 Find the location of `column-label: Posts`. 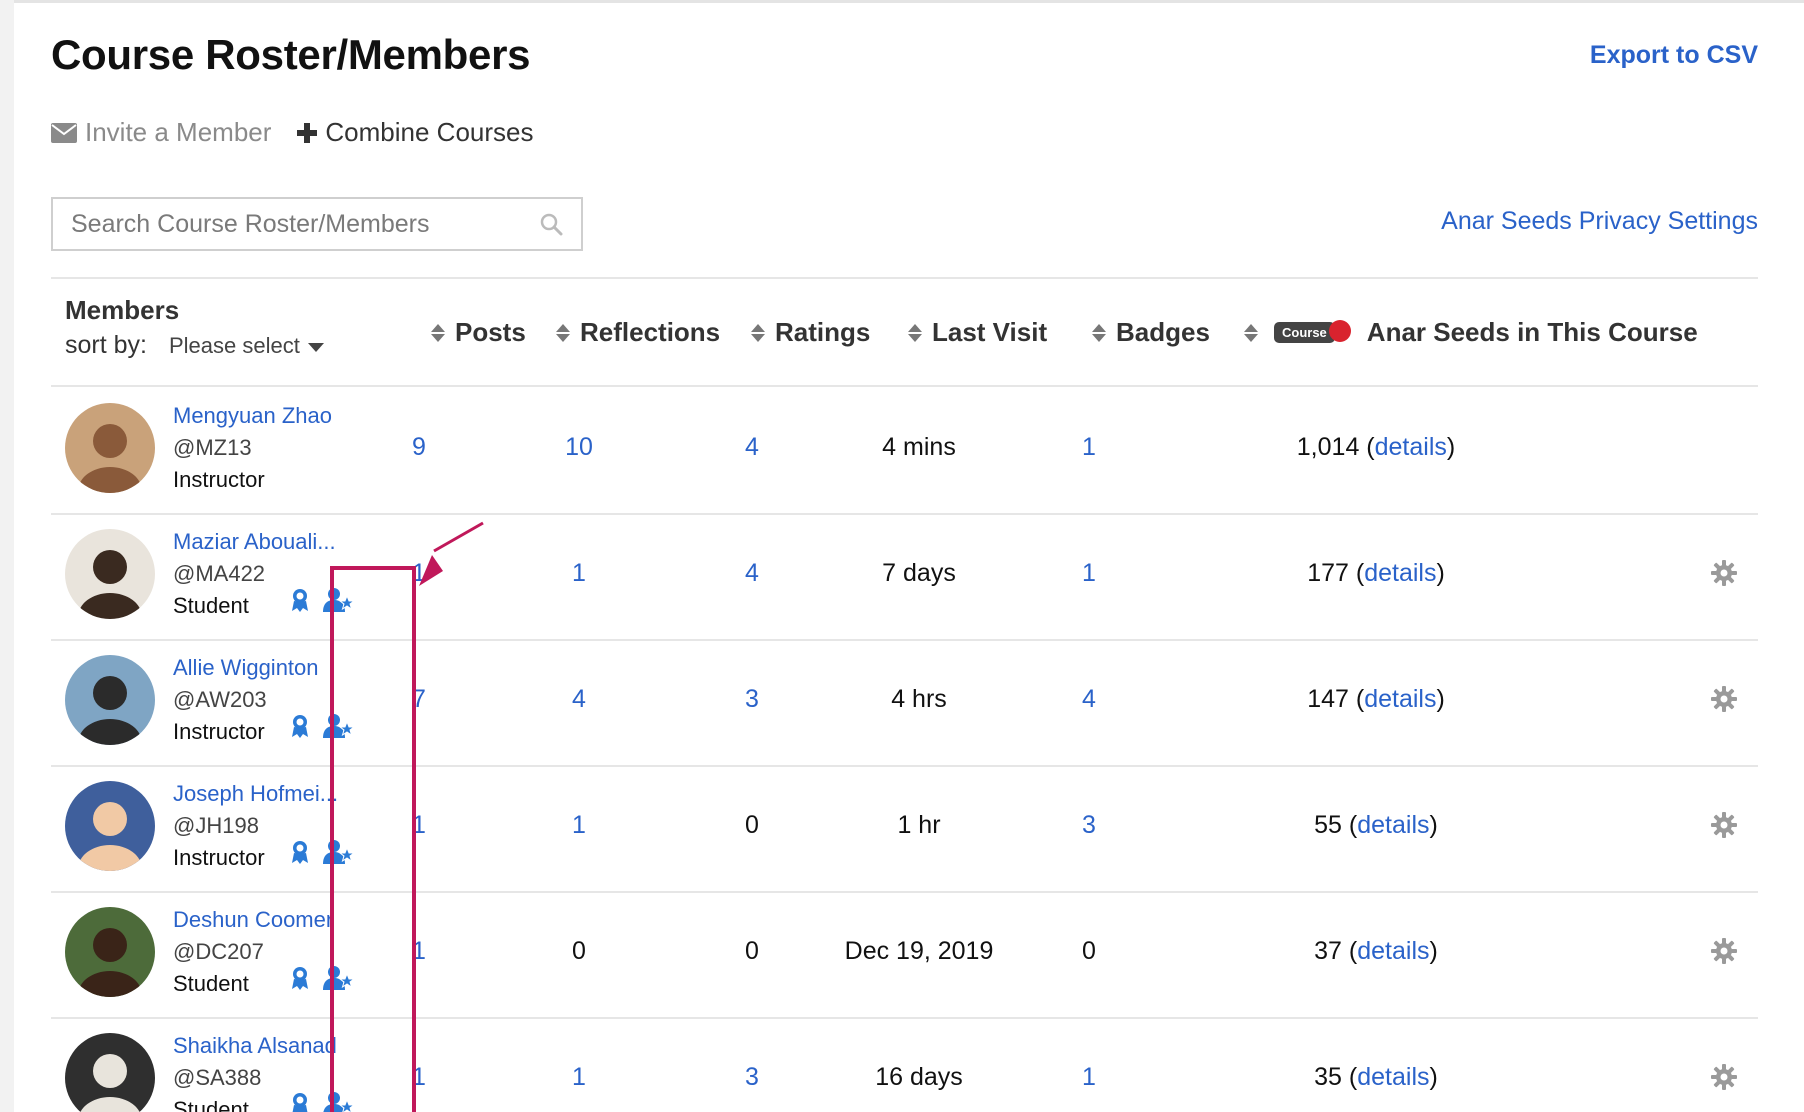

column-label: Posts is located at coordinates (490, 332).